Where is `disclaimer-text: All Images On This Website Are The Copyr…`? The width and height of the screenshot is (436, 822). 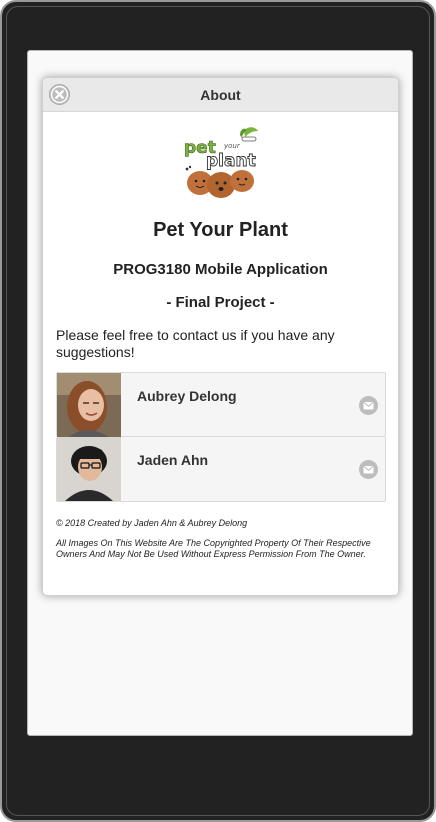
disclaimer-text: All Images On This Website Are The Copyr… is located at coordinates (213, 548).